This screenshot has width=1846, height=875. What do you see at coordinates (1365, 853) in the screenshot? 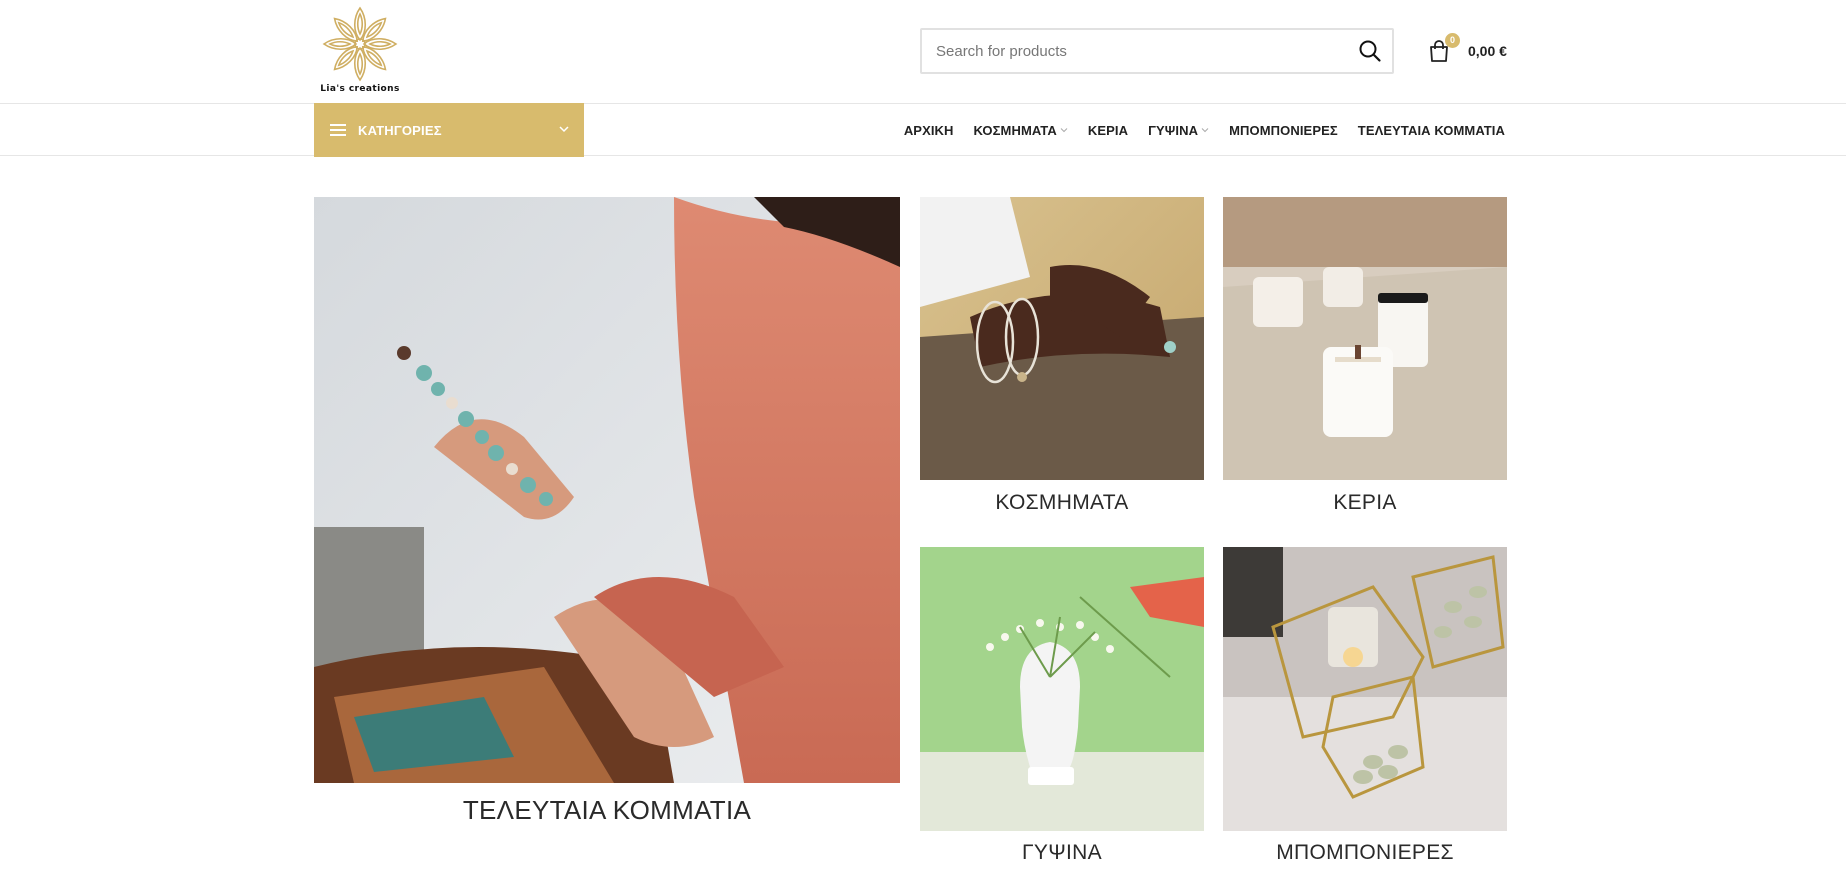
I see `category-title-favors: ΜΠΟΜΠΟΝΙΕΡΕΣ` at bounding box center [1365, 853].